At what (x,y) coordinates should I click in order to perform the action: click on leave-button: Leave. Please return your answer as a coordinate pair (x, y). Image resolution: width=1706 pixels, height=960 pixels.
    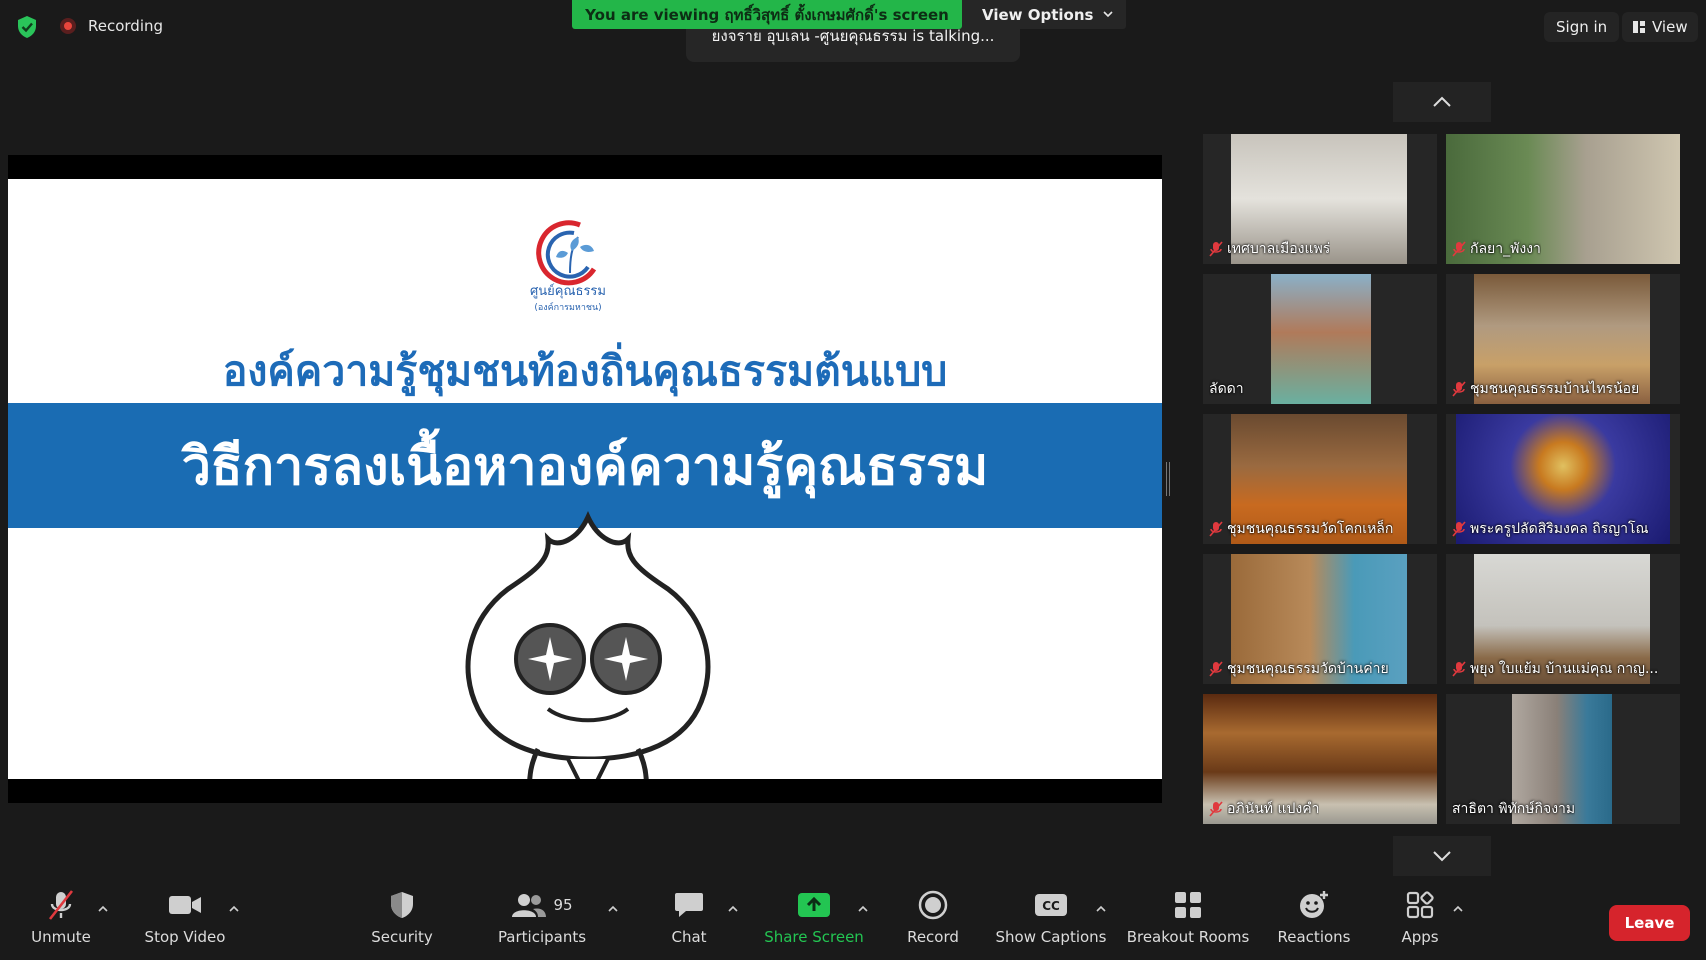
    Looking at the image, I should click on (1649, 923).